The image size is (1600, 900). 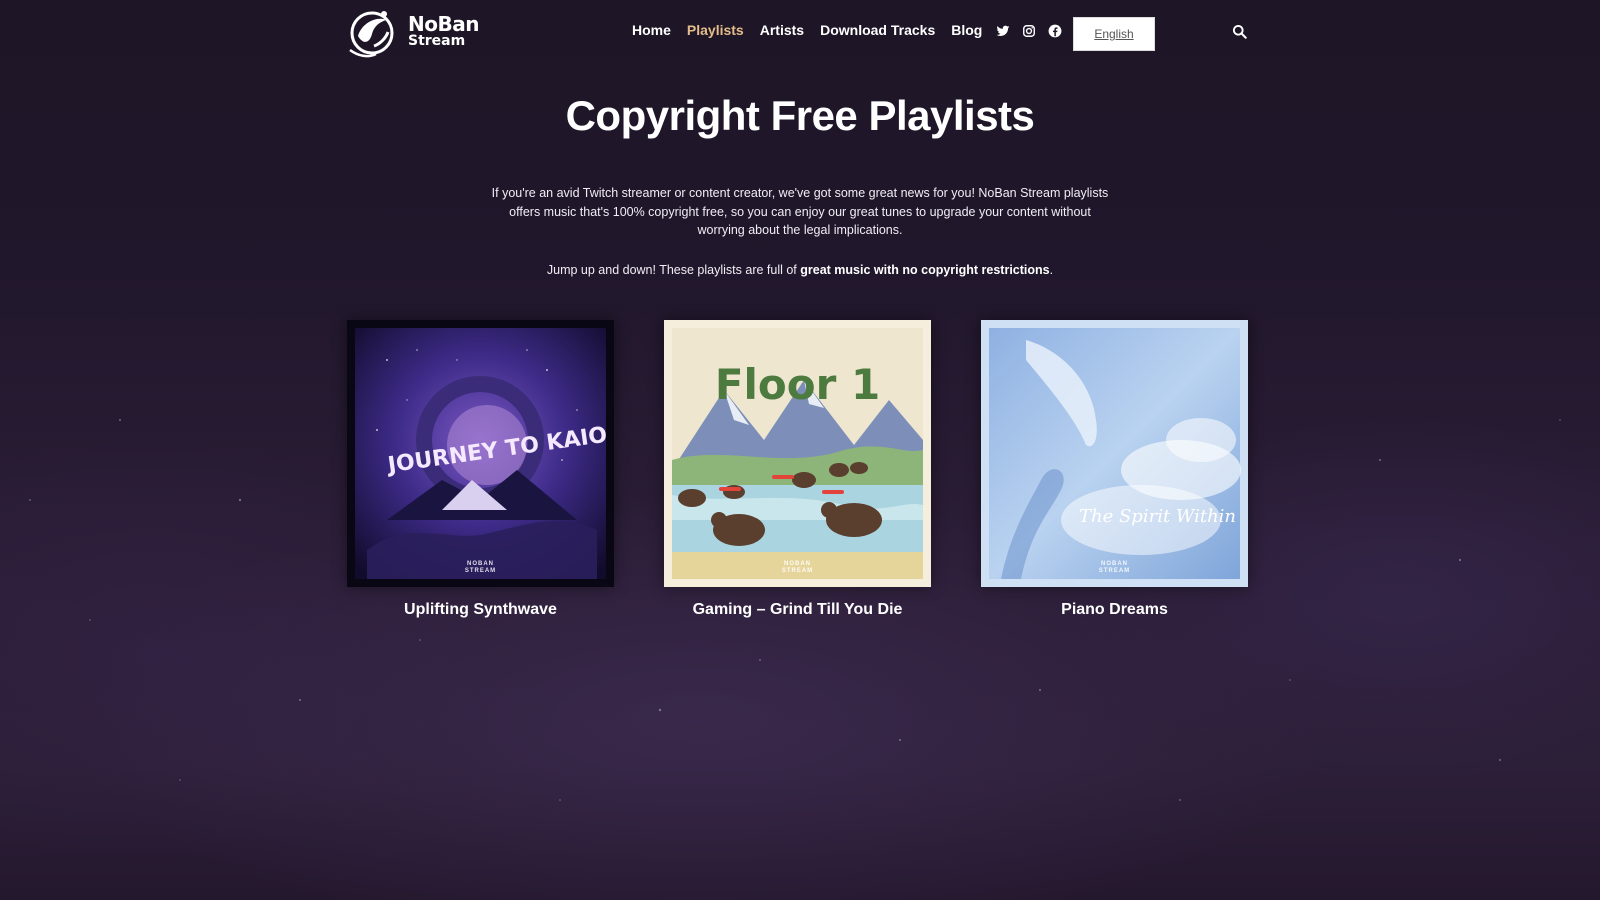 I want to click on social-links, so click(x=1029, y=31).